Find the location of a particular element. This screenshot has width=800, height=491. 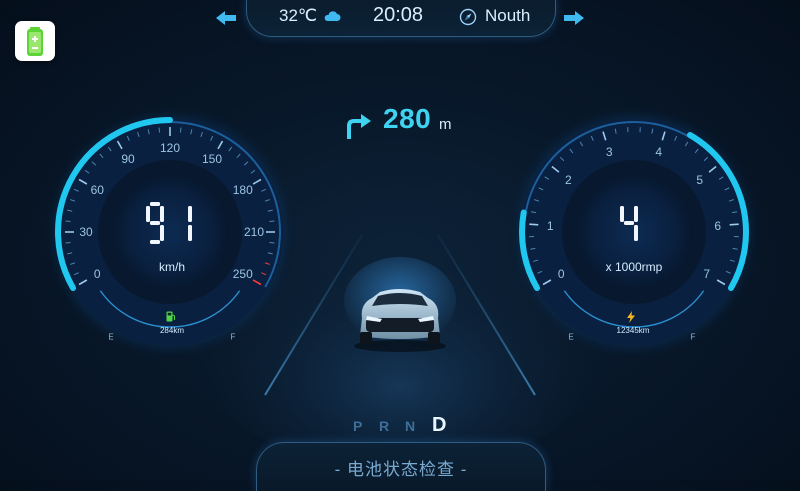

tick-label: 3 is located at coordinates (609, 152).